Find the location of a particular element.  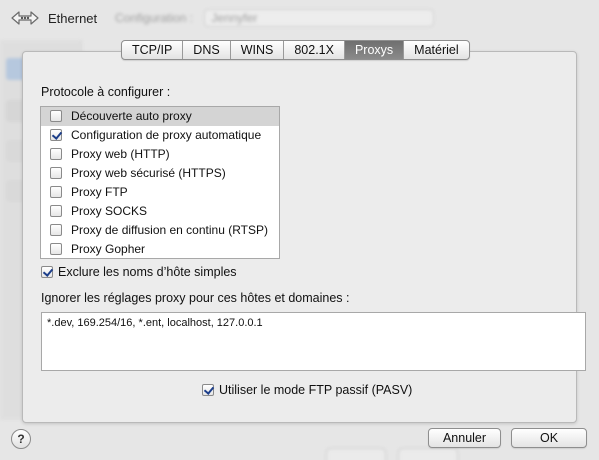

checkbox-auto-discovery is located at coordinates (56, 116).